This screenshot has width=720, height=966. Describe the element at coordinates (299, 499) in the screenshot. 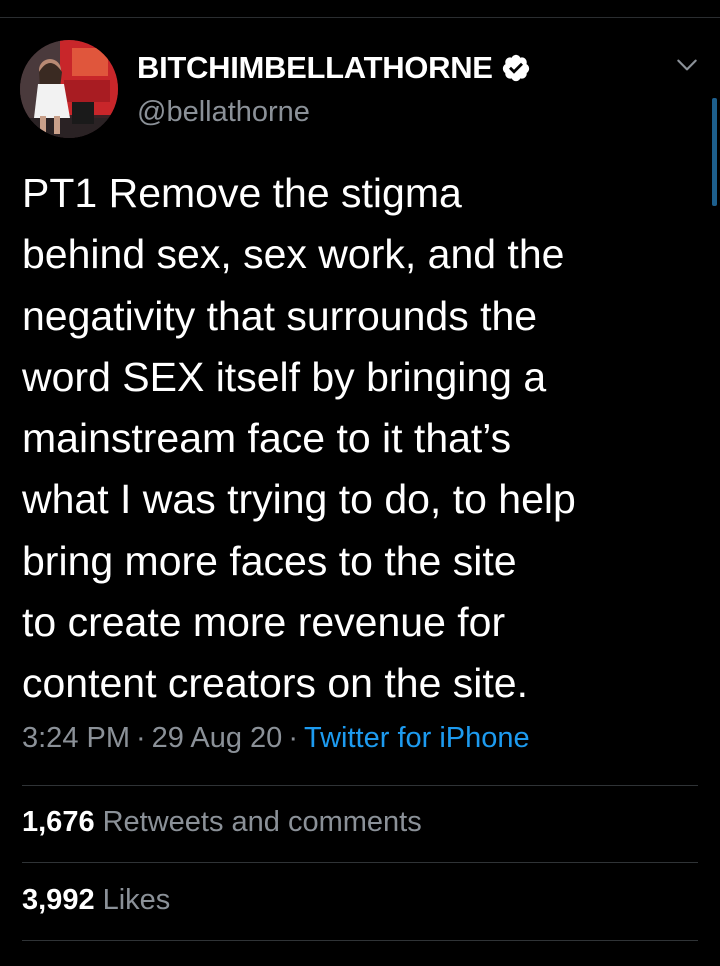

I see `tweet-line: what I was trying to do, to help` at that location.